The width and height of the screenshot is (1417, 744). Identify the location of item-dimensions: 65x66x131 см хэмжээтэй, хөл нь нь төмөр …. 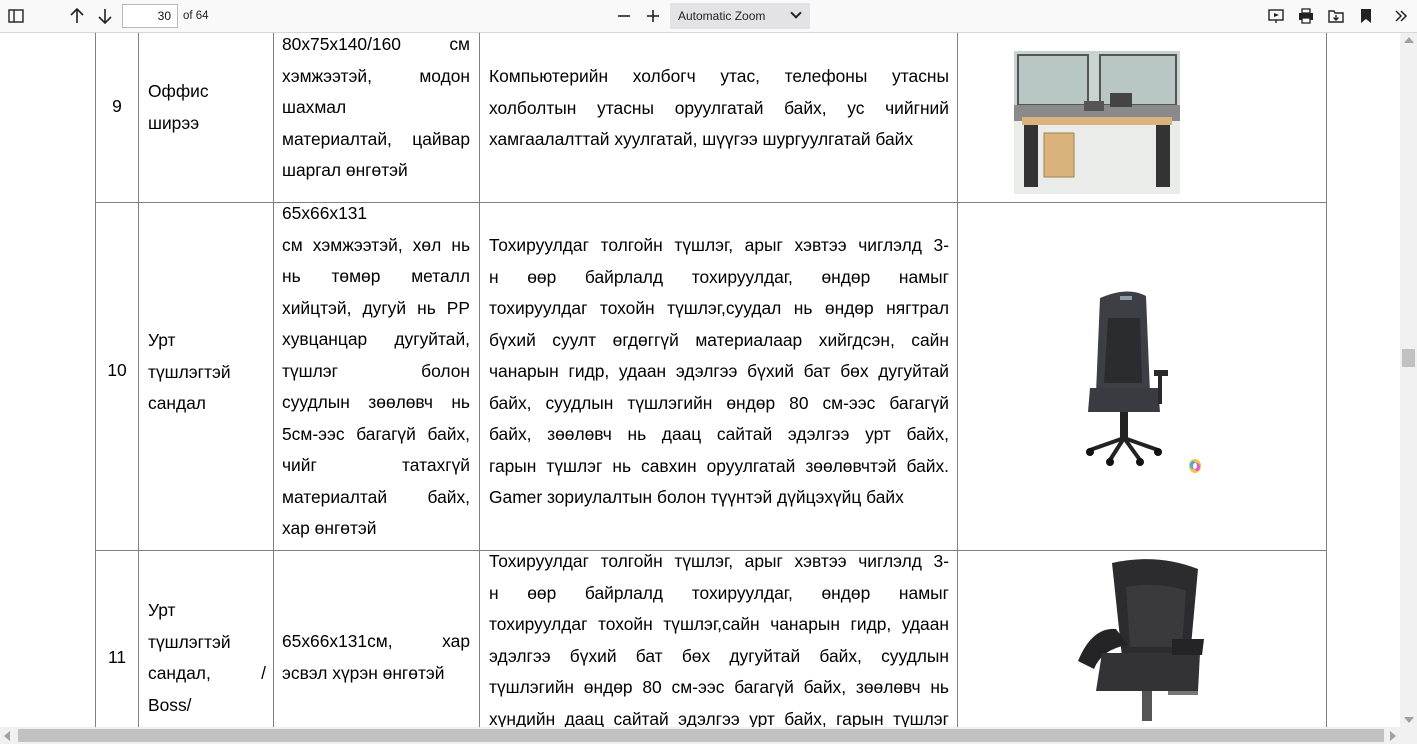
(376, 371).